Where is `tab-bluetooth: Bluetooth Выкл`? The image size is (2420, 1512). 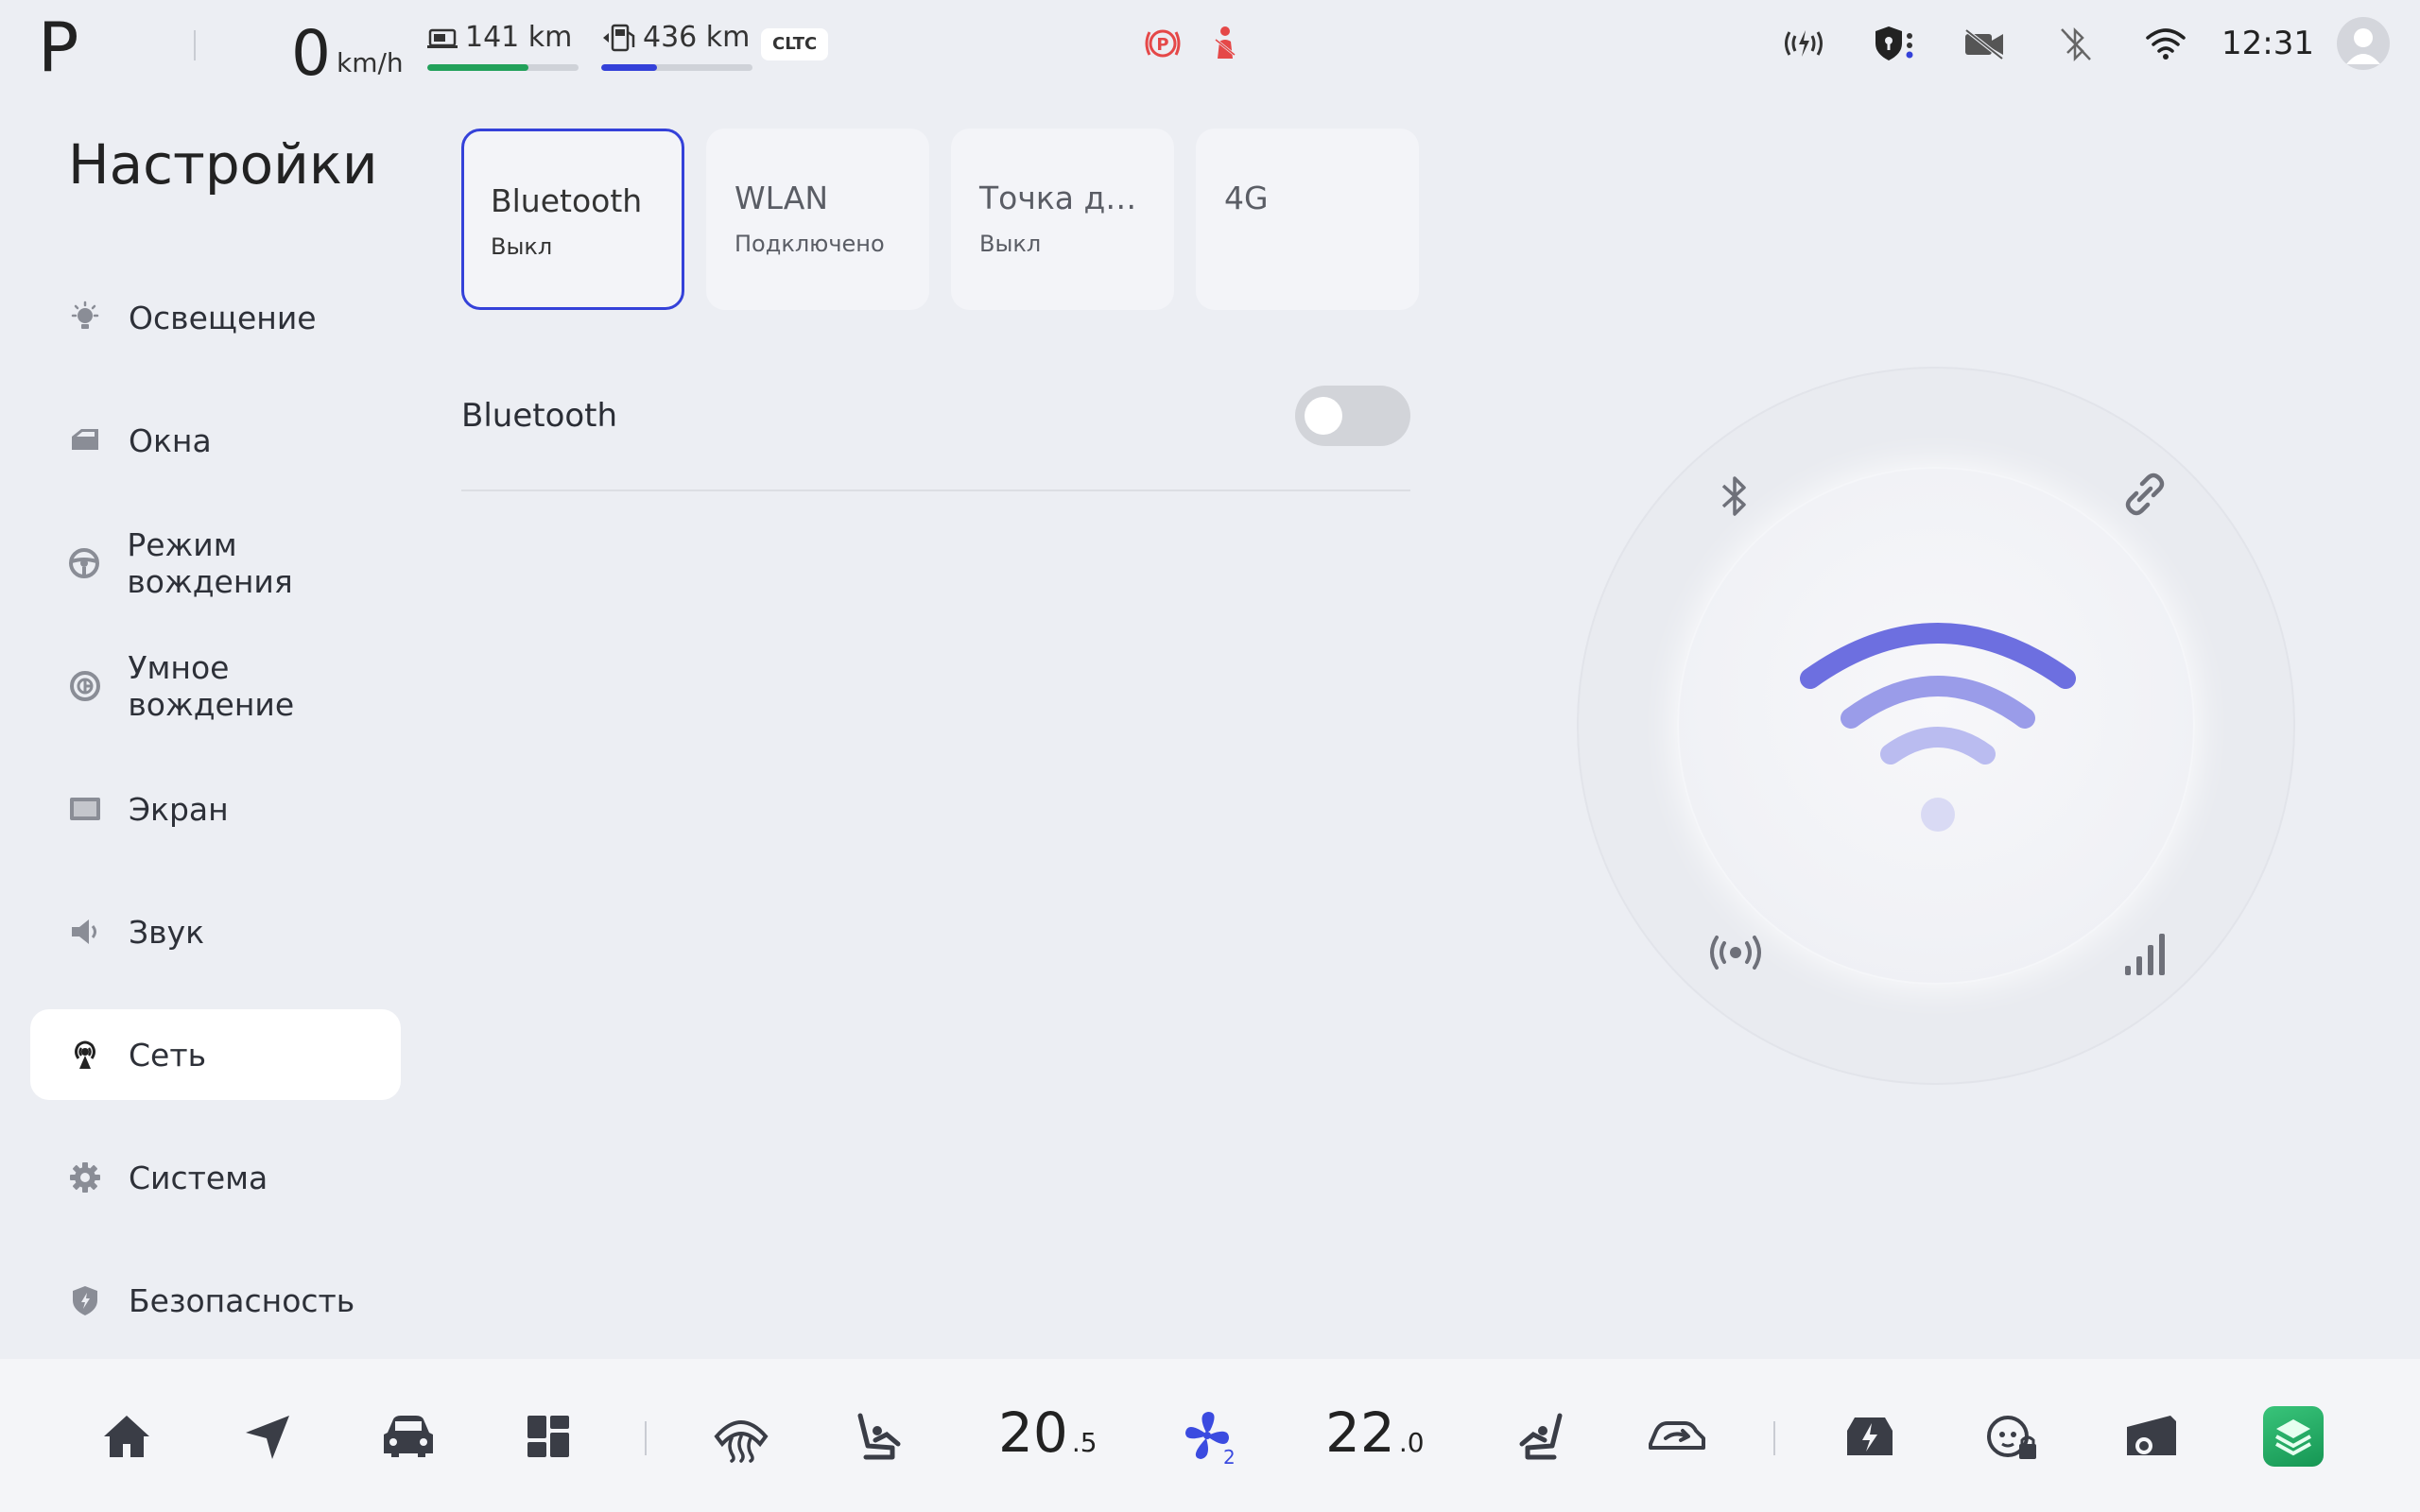
tab-bluetooth: Bluetooth Выкл is located at coordinates (572, 219).